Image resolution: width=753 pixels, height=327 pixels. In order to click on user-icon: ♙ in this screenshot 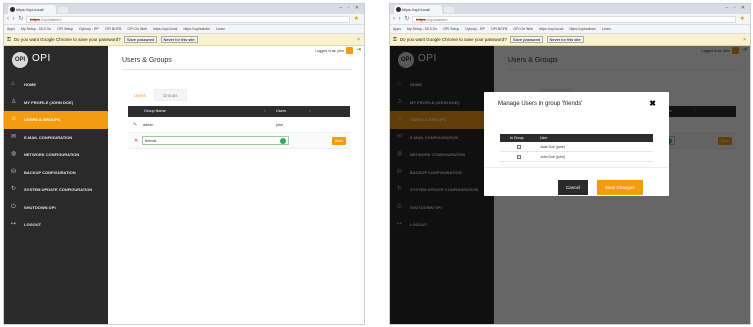, I will do `click(14, 101)`.